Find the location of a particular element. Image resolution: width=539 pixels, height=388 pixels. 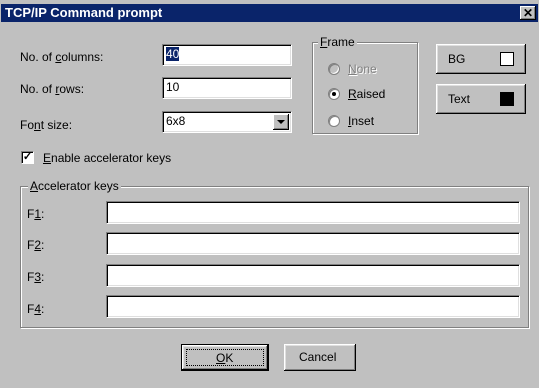

cancel-button-label: Cancel is located at coordinates (318, 357).